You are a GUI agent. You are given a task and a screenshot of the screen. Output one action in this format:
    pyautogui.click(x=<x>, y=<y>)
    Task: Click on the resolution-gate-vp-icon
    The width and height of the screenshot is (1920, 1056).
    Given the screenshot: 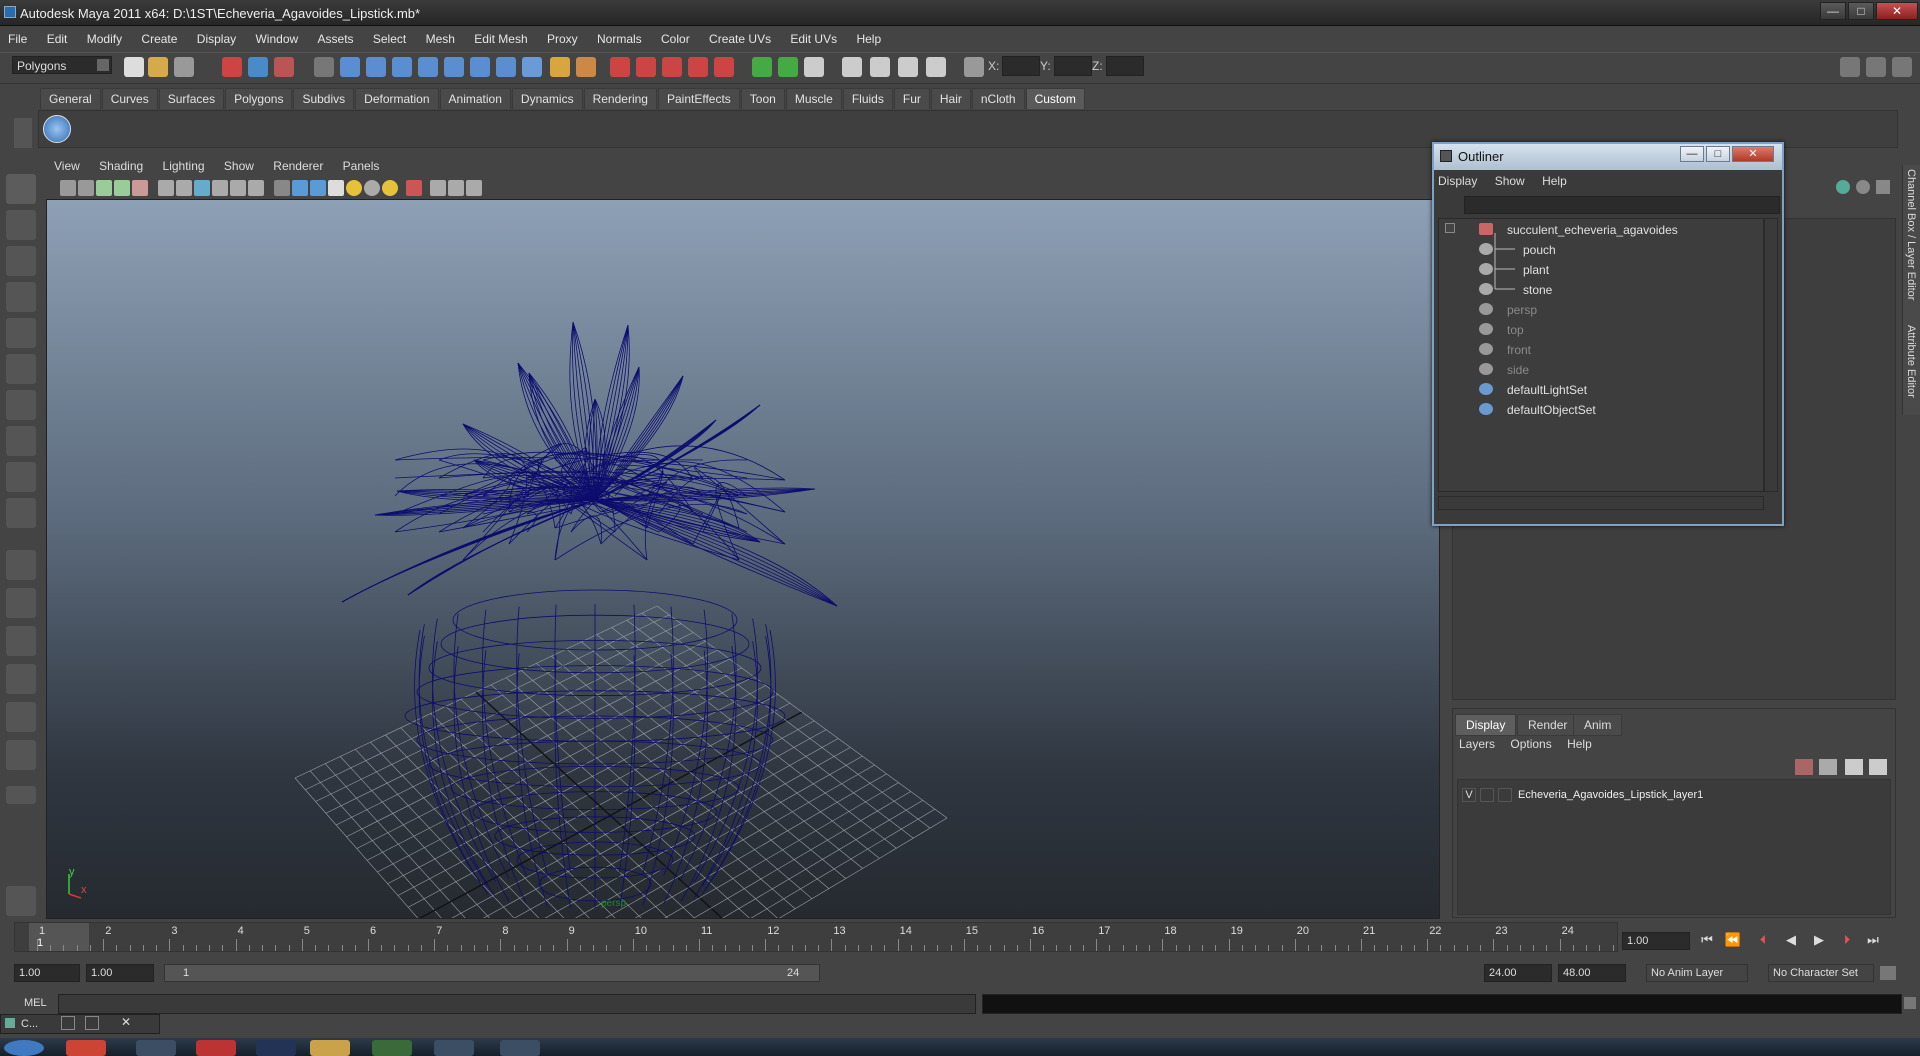 What is the action you would take?
    pyautogui.click(x=184, y=188)
    